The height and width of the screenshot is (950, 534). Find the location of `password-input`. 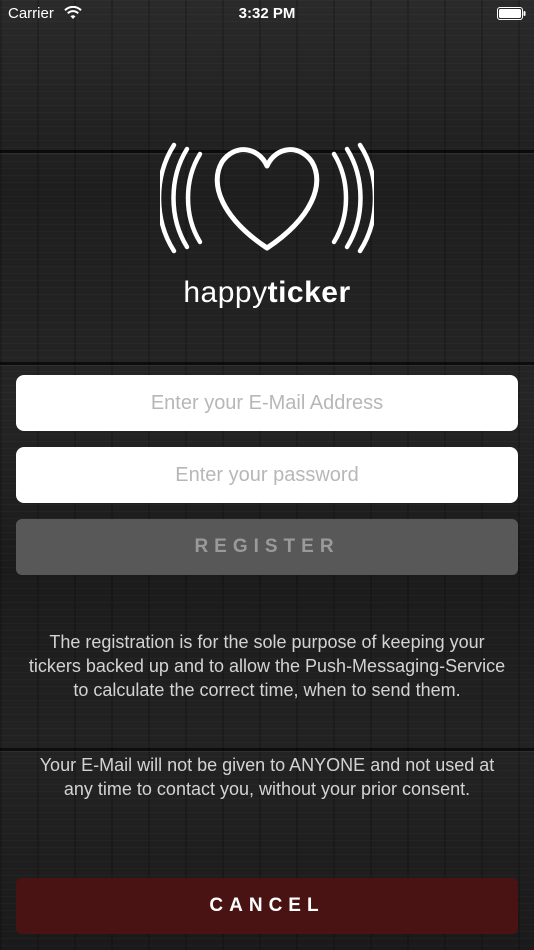

password-input is located at coordinates (267, 475).